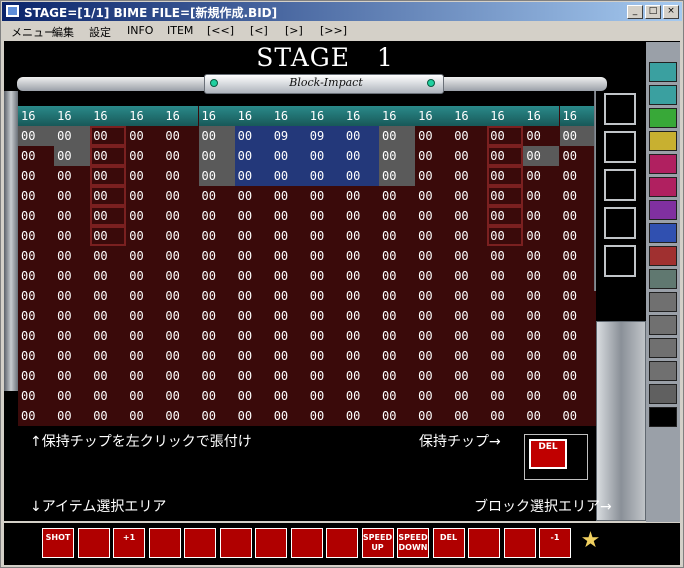 Image resolution: width=684 pixels, height=568 pixels. Describe the element at coordinates (519, 543) in the screenshot. I see `film-icon` at that location.